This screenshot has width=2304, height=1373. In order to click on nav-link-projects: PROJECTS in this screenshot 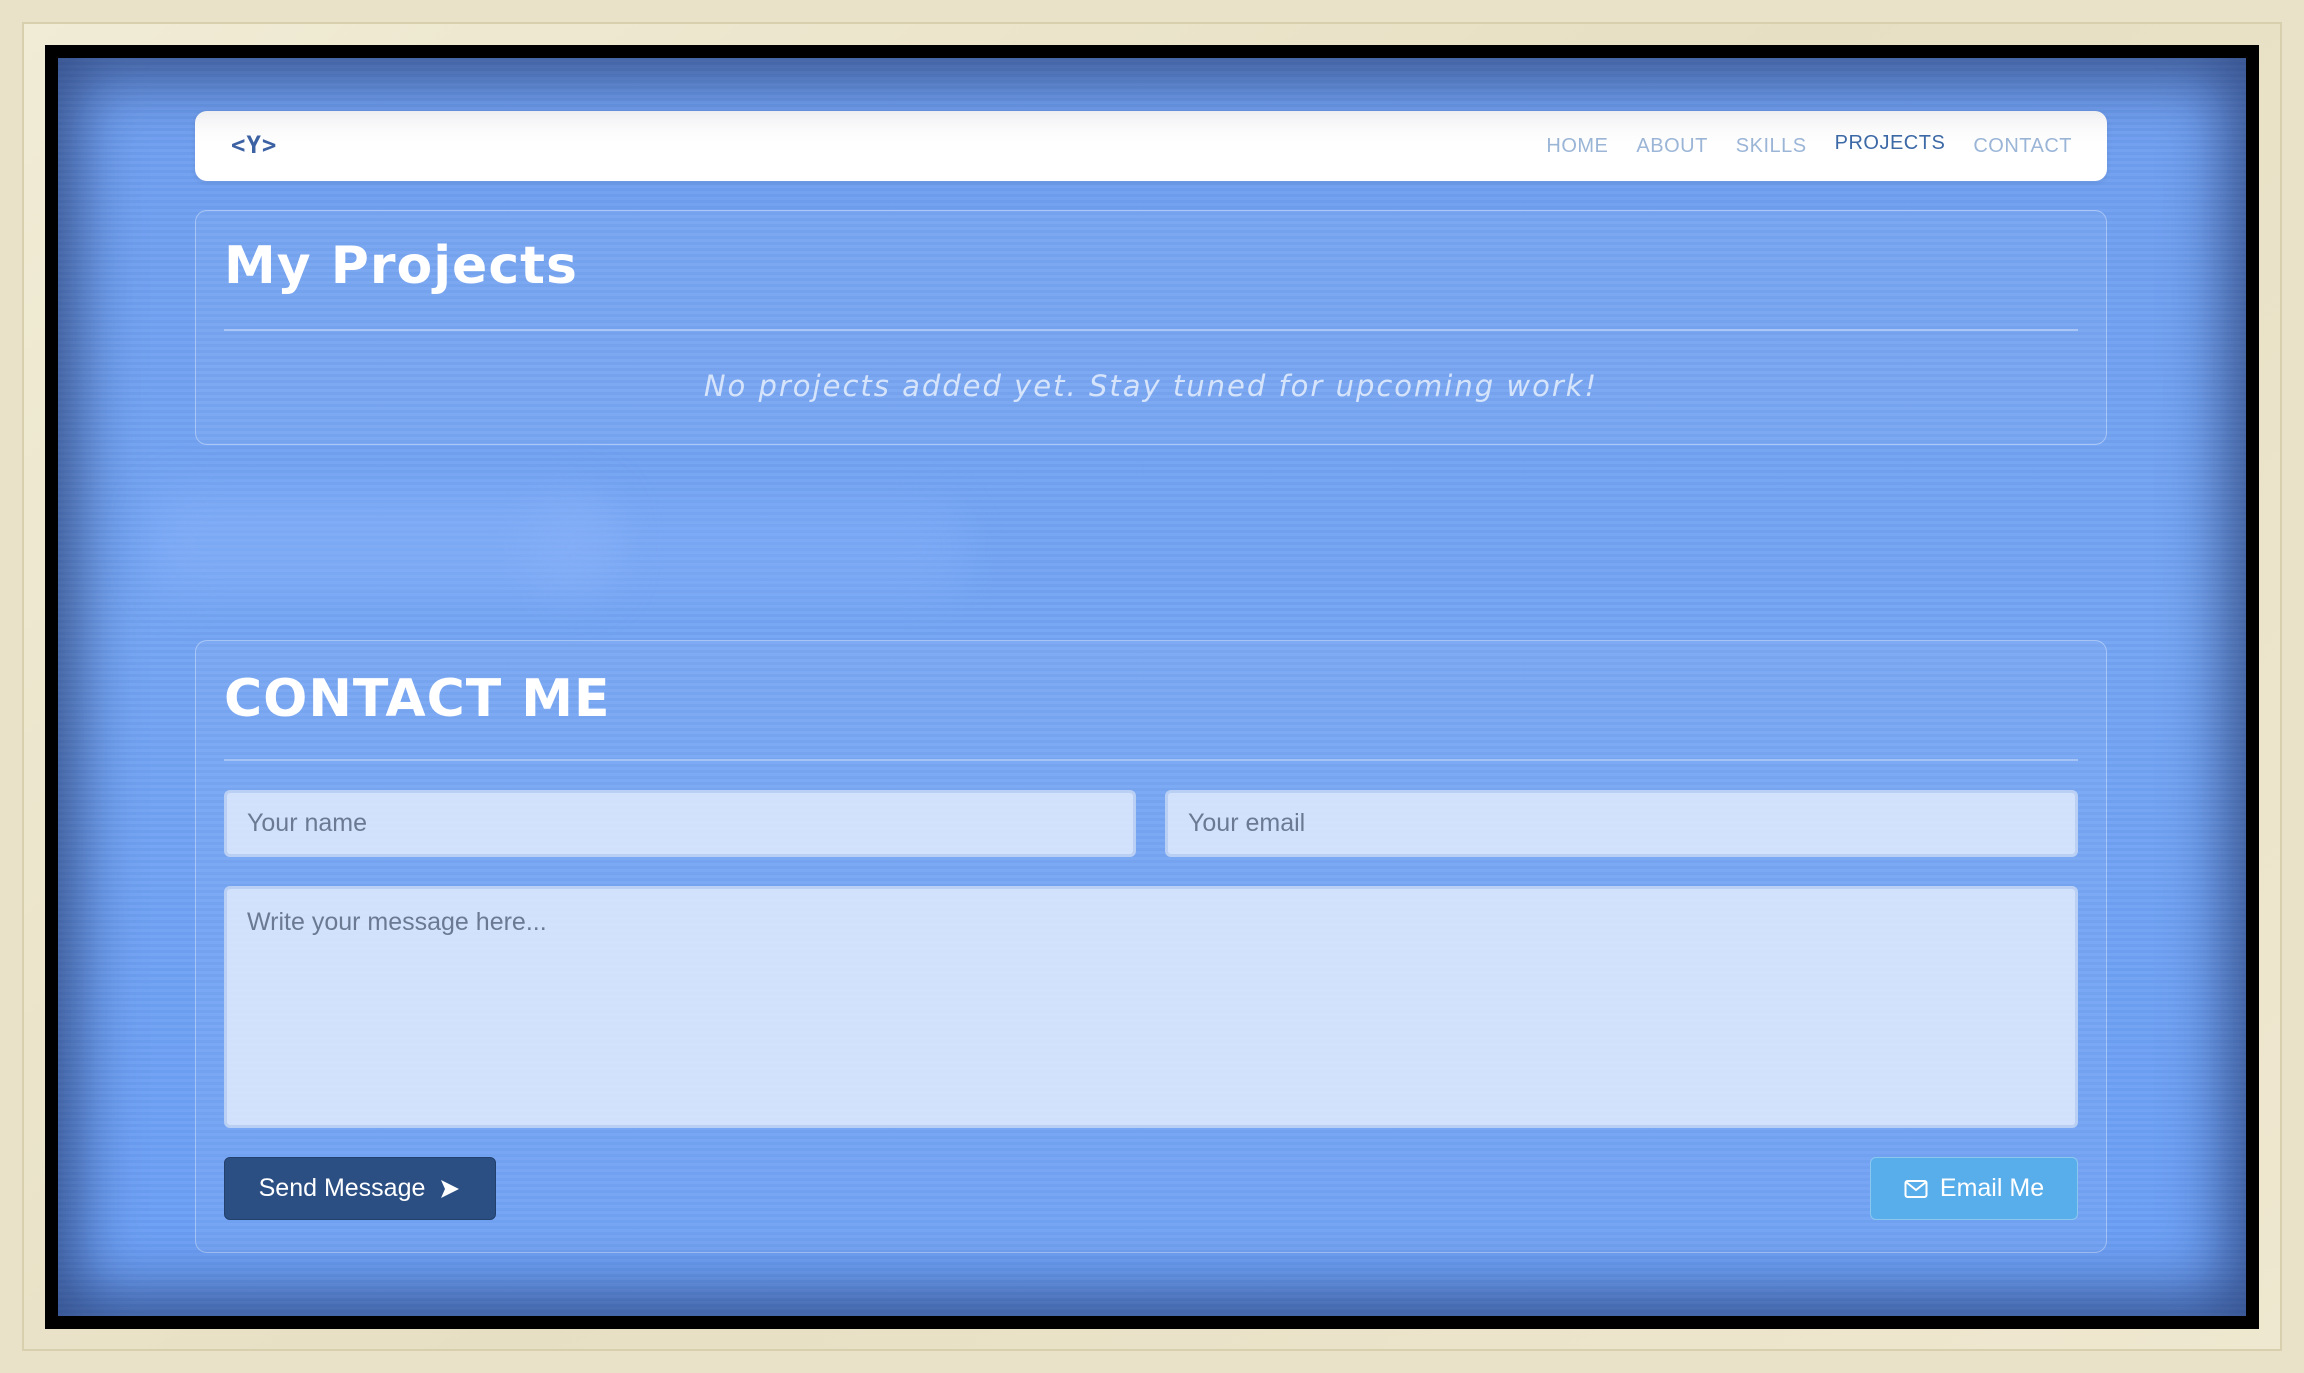, I will do `click(1890, 143)`.